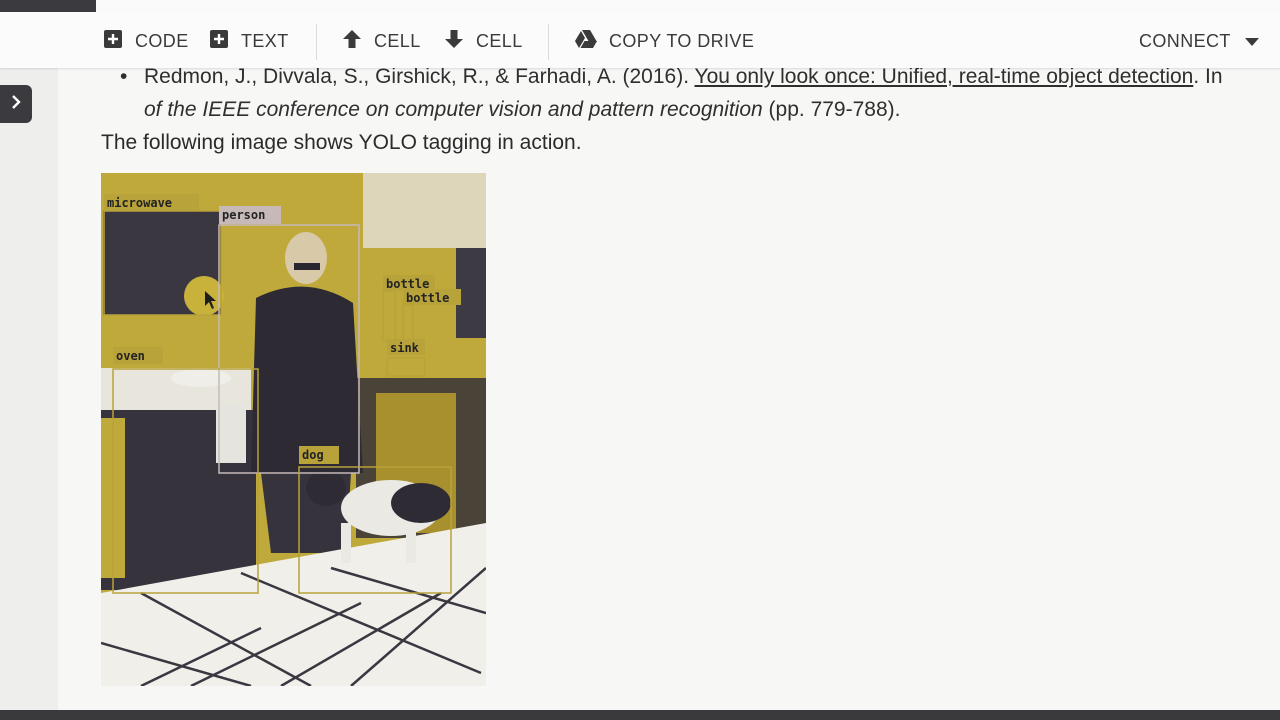 The width and height of the screenshot is (1280, 720). I want to click on caret-down-icon, so click(1252, 41).